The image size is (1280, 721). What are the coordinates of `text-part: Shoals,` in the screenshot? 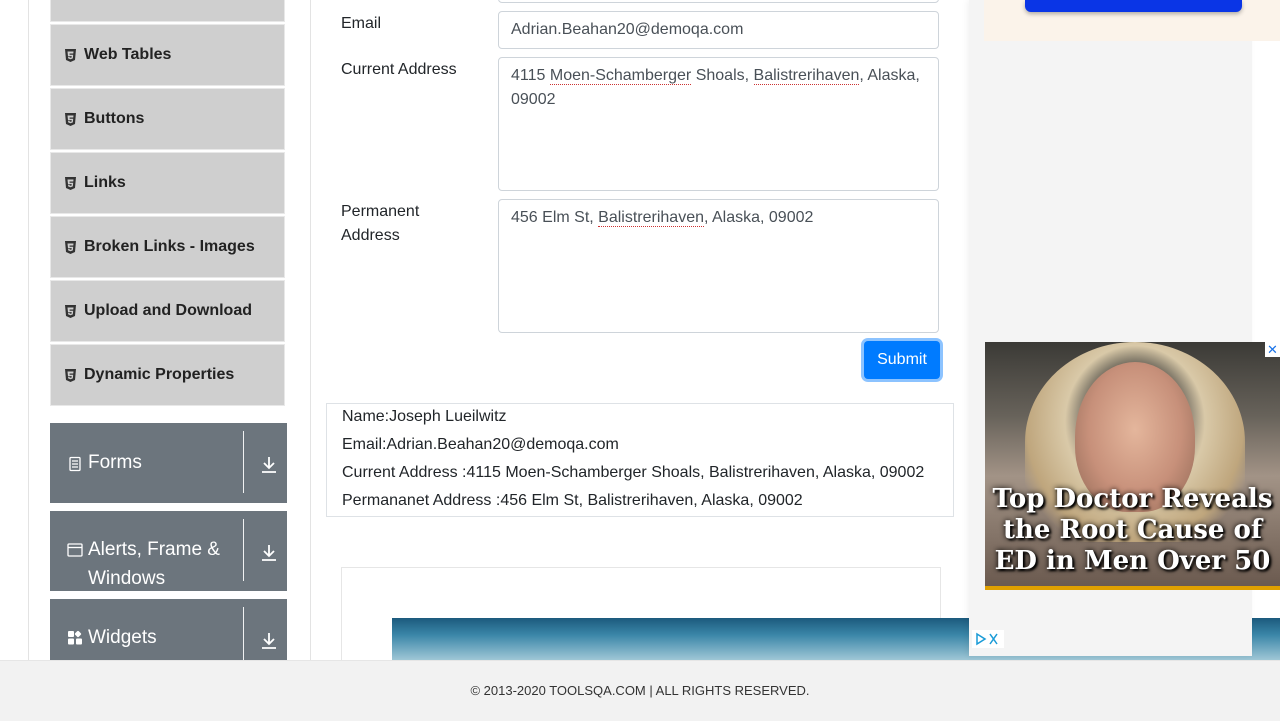 It's located at (722, 75).